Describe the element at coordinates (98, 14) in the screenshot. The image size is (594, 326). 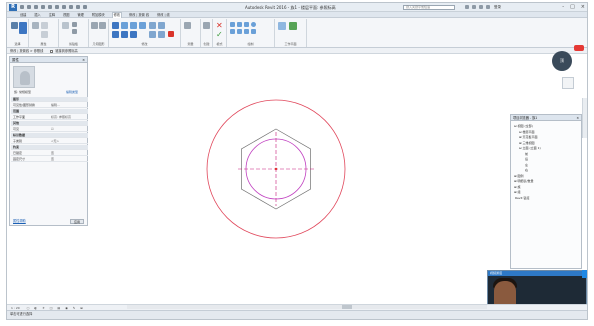
I see `tab-addins: 附加模块` at that location.